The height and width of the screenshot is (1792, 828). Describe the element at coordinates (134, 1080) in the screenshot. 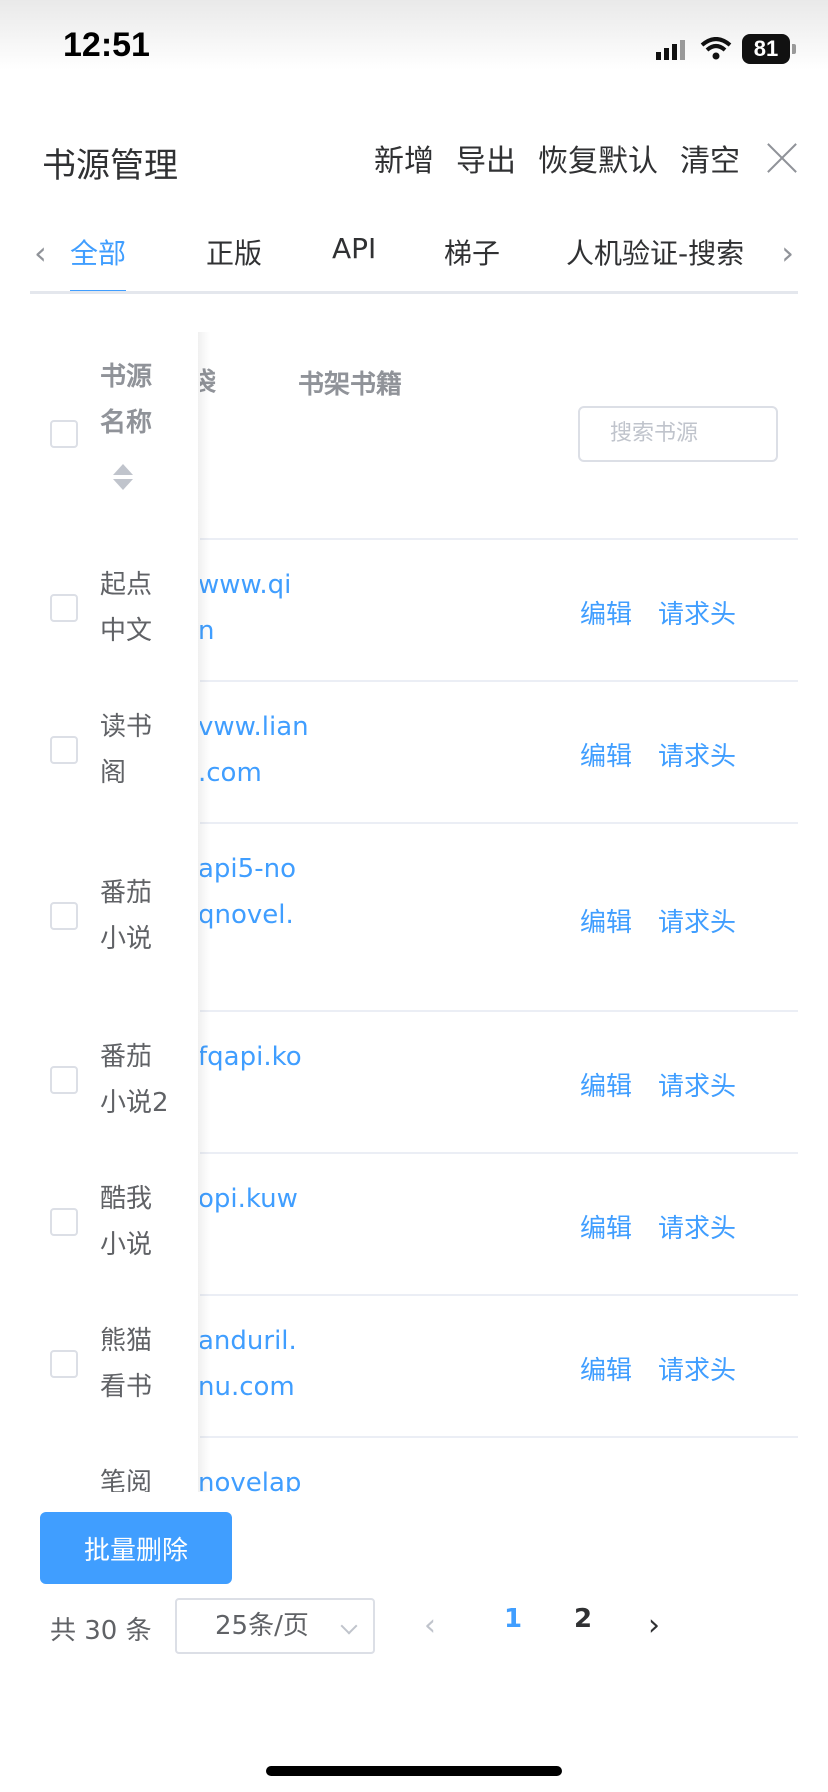

I see `source-name: 番茄 小说2` at that location.